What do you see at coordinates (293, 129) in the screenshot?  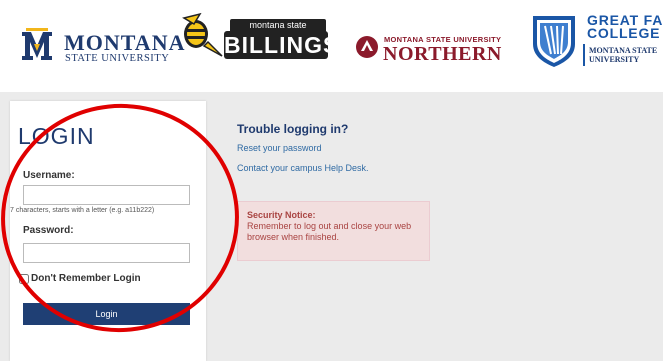 I see `trouble-heading: Trouble logging in?` at bounding box center [293, 129].